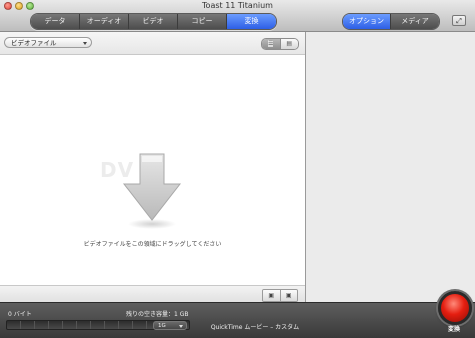  What do you see at coordinates (81, 325) in the screenshot?
I see `capacity-ticks` at bounding box center [81, 325].